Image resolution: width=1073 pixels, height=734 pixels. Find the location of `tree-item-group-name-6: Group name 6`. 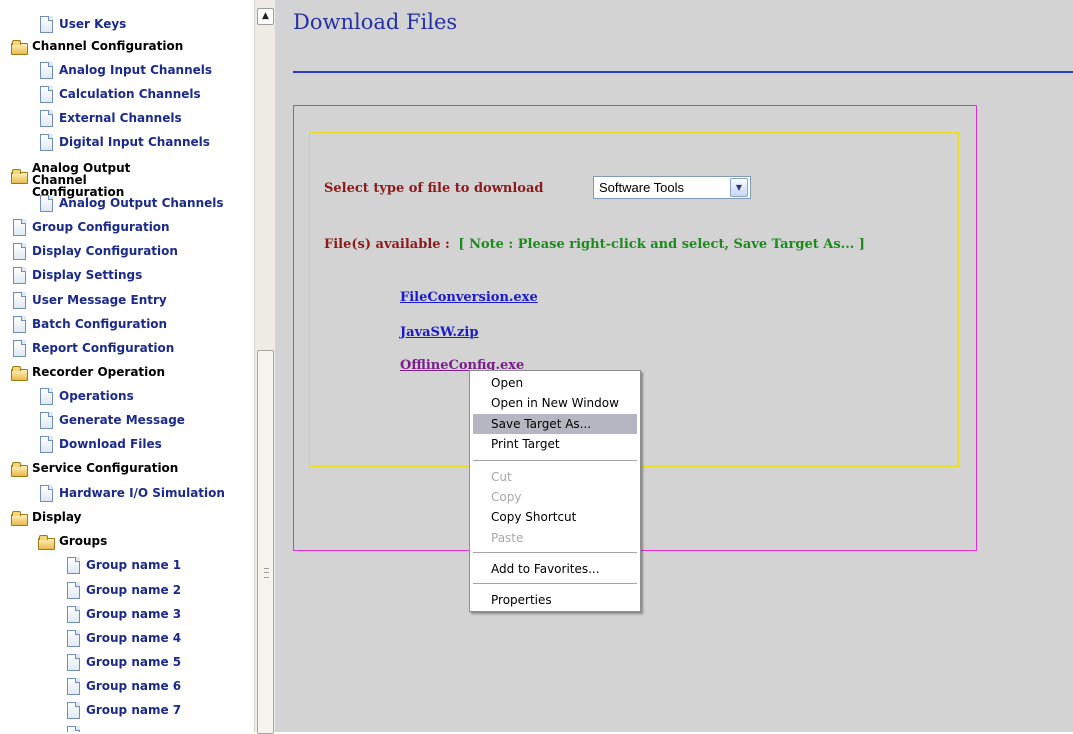

tree-item-group-name-6: Group name 6 is located at coordinates (123, 686).